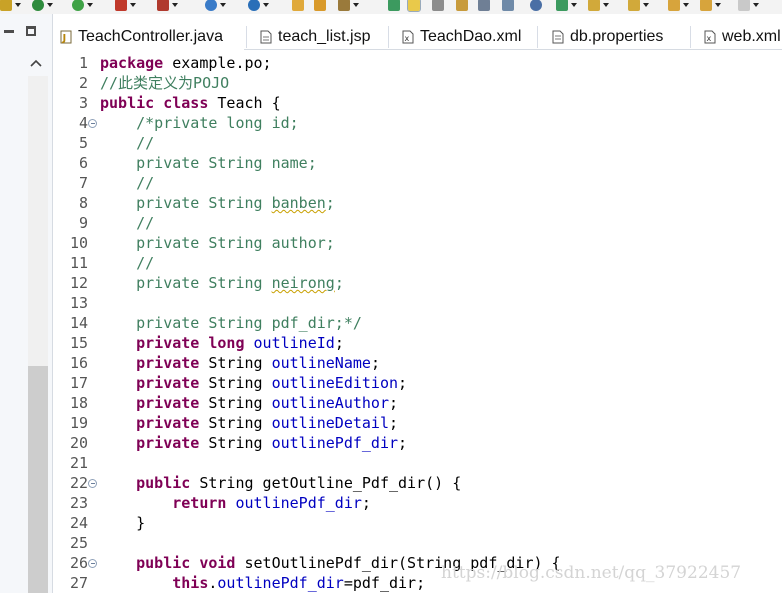 The width and height of the screenshot is (782, 593). I want to click on code-line: 22 public String getOutline_Pdf_dir() {, so click(265, 483).